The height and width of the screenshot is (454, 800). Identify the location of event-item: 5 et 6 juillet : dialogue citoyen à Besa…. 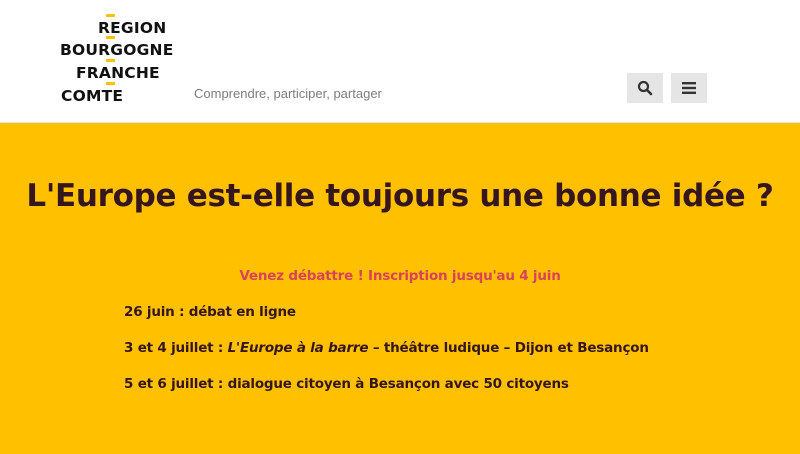
(346, 384).